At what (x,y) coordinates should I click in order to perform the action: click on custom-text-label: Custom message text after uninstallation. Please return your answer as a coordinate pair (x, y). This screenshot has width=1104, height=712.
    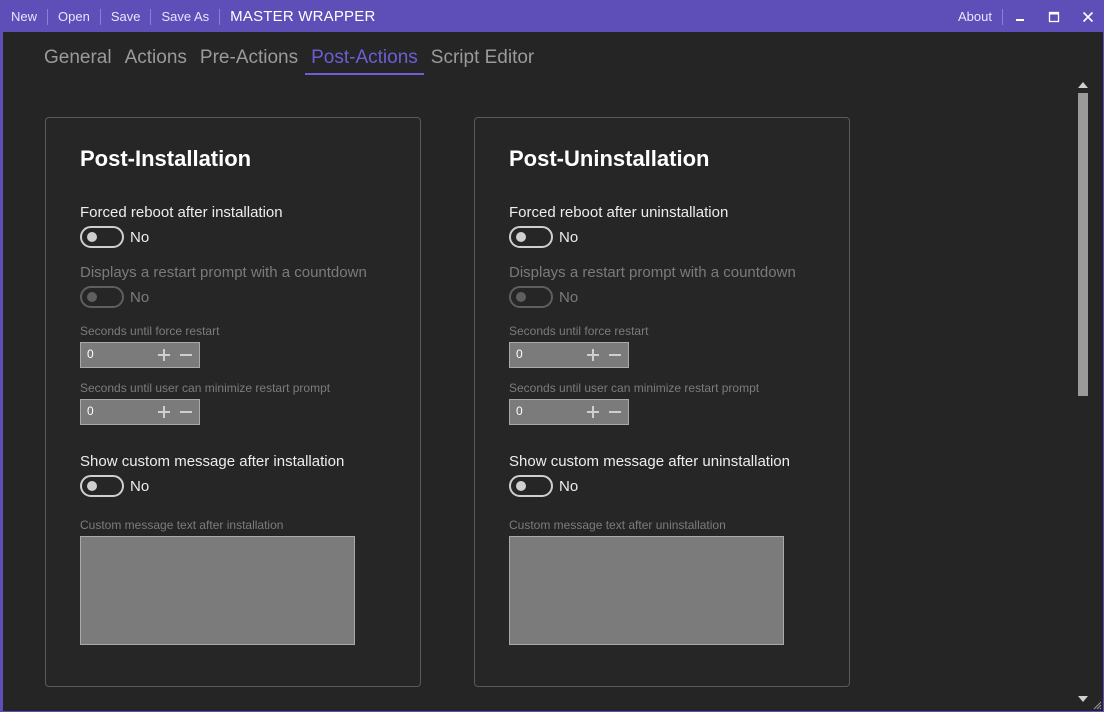
    Looking at the image, I should click on (617, 525).